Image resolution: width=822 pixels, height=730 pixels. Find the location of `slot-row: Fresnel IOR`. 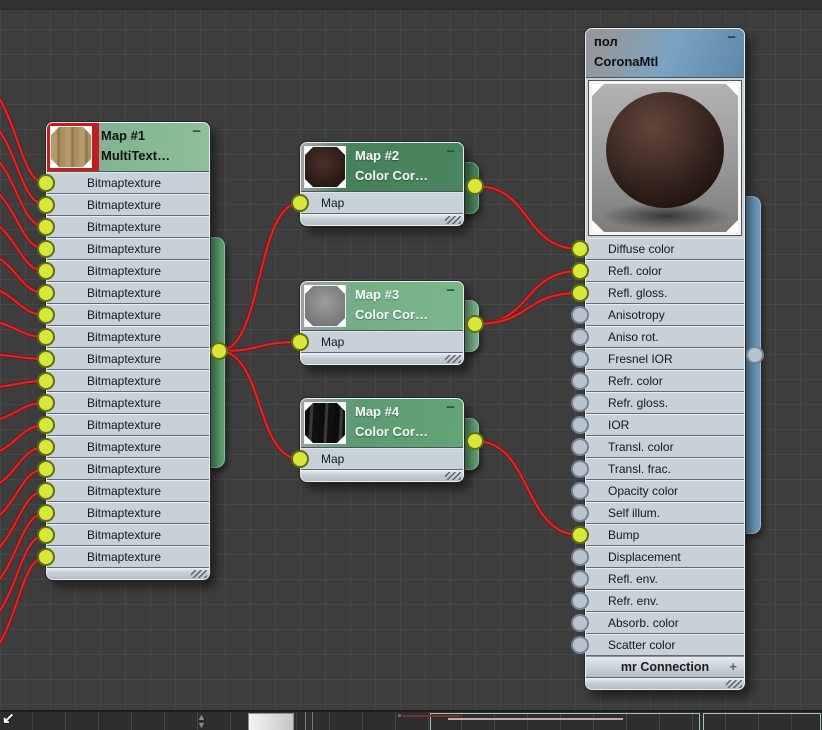

slot-row: Fresnel IOR is located at coordinates (657, 359).